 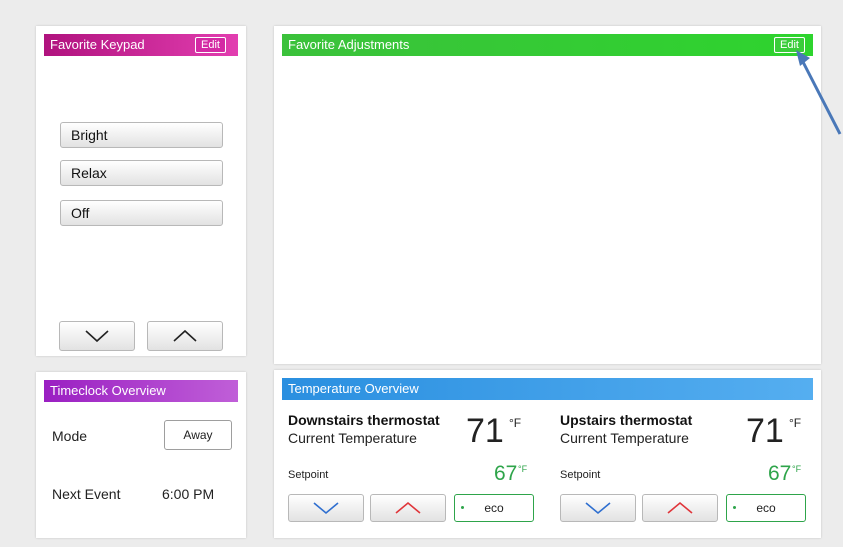 What do you see at coordinates (364, 420) in the screenshot?
I see `thermostat-name: Downstairs thermostat` at bounding box center [364, 420].